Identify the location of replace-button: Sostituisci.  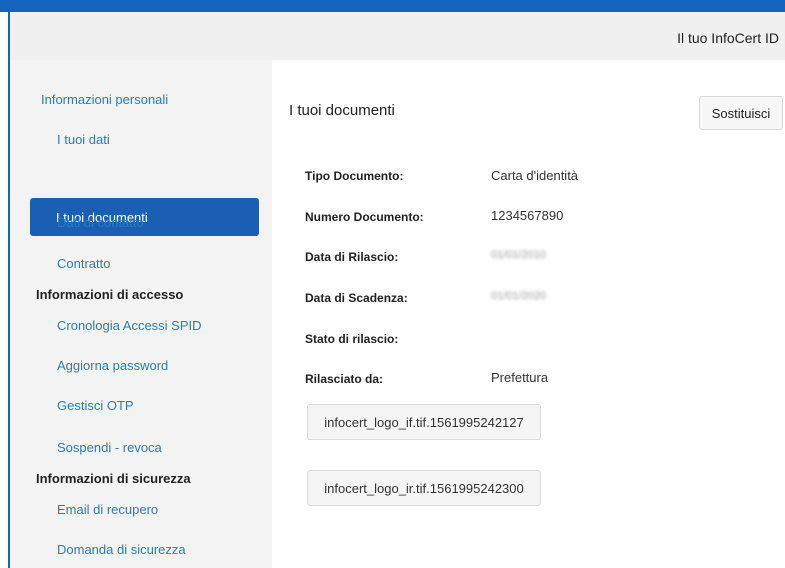
(741, 113).